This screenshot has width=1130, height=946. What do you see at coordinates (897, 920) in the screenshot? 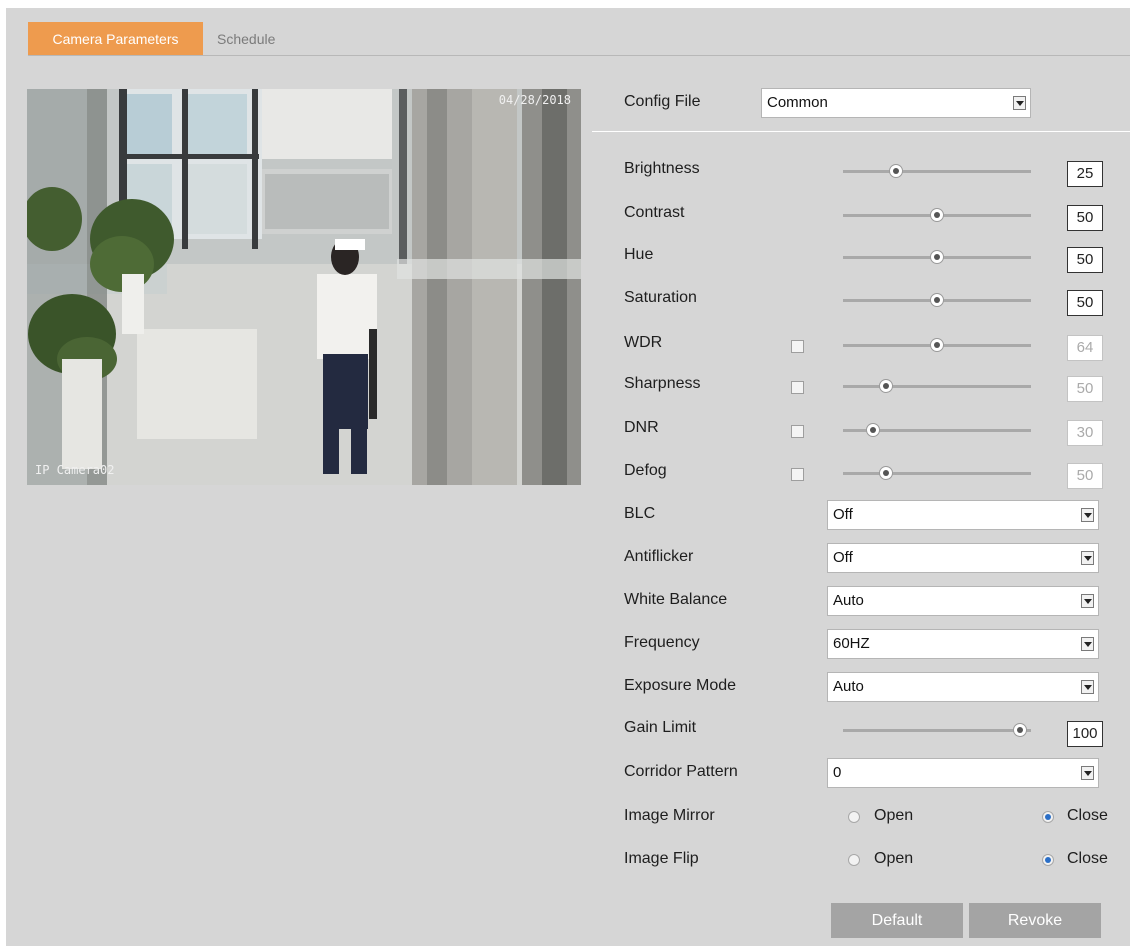
I see `default-button: Default` at bounding box center [897, 920].